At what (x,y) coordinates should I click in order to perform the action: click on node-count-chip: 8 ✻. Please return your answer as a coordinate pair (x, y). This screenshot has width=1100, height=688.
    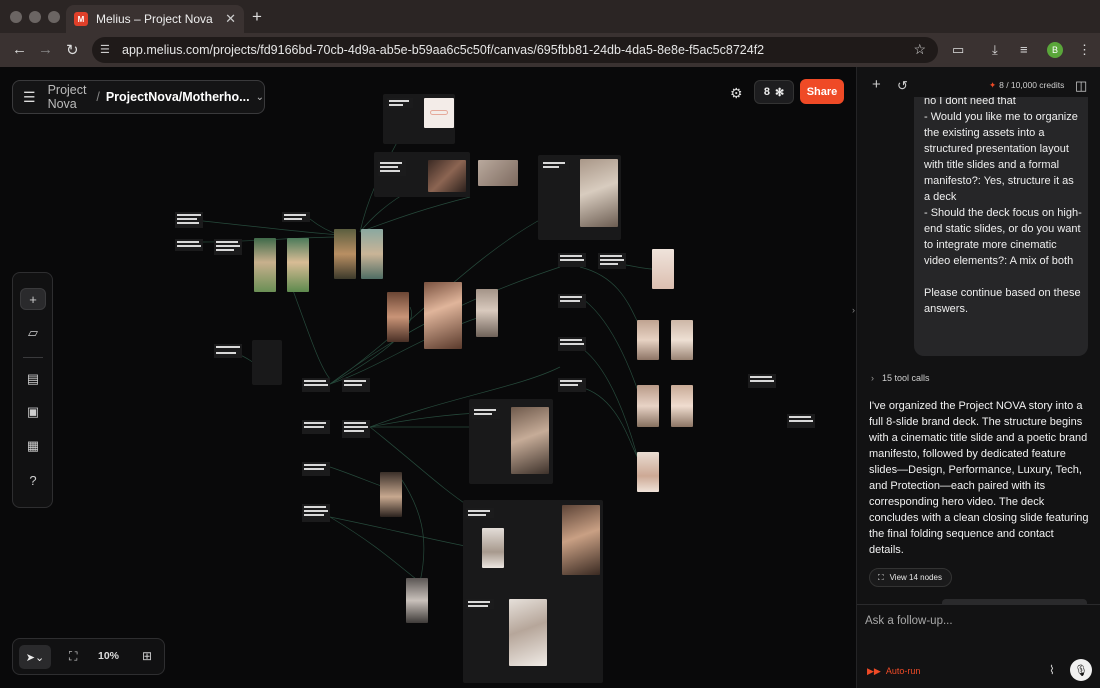
    Looking at the image, I should click on (774, 92).